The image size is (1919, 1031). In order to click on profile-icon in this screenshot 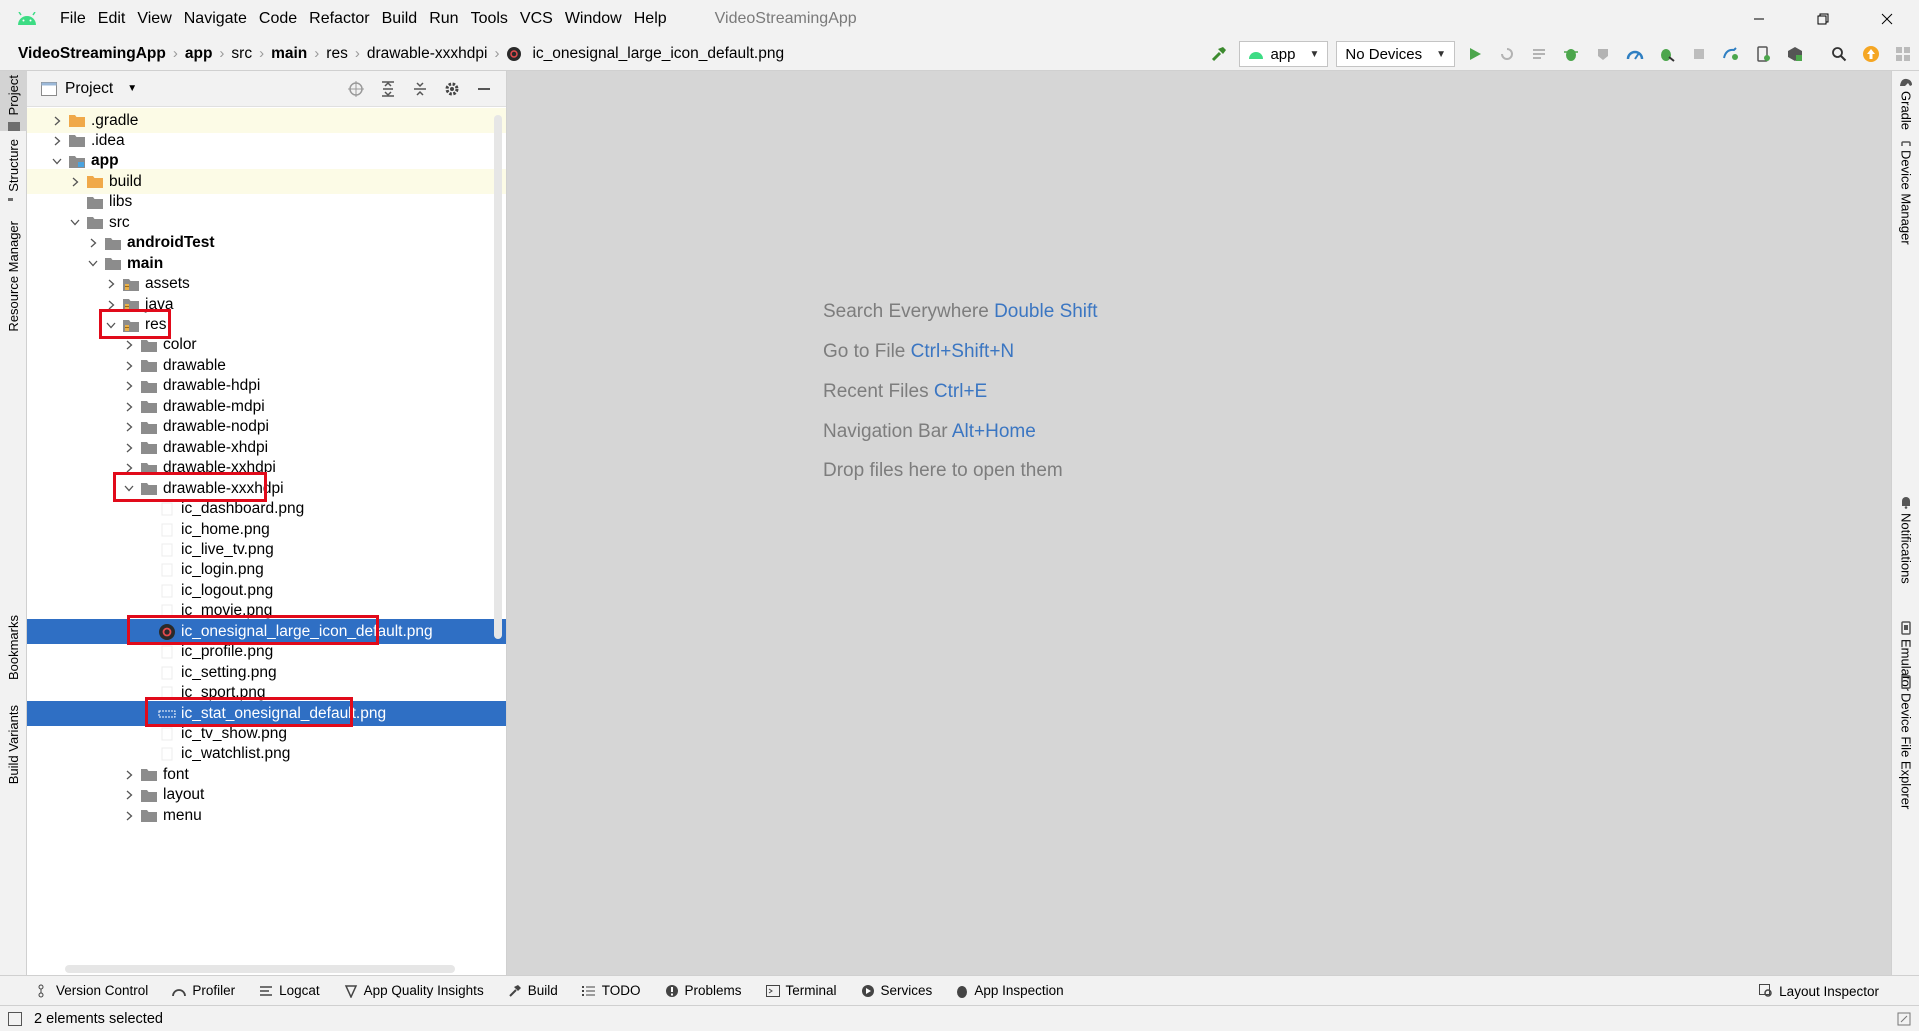, I will do `click(1635, 54)`.